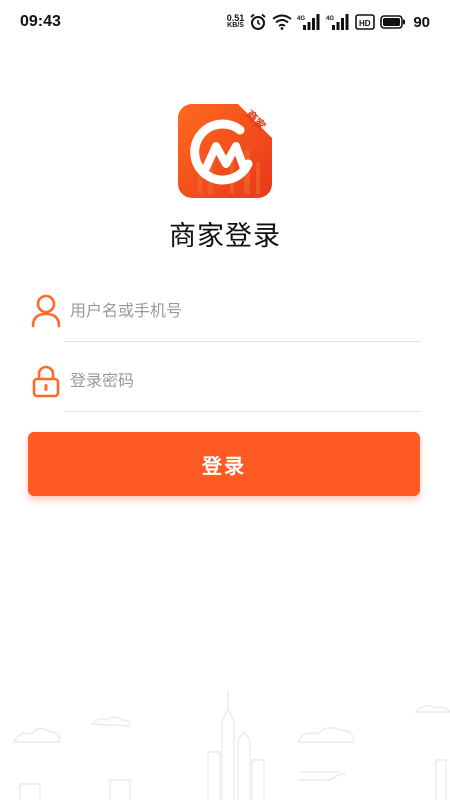 This screenshot has height=800, width=450. I want to click on signal-2-label: 4G, so click(330, 19).